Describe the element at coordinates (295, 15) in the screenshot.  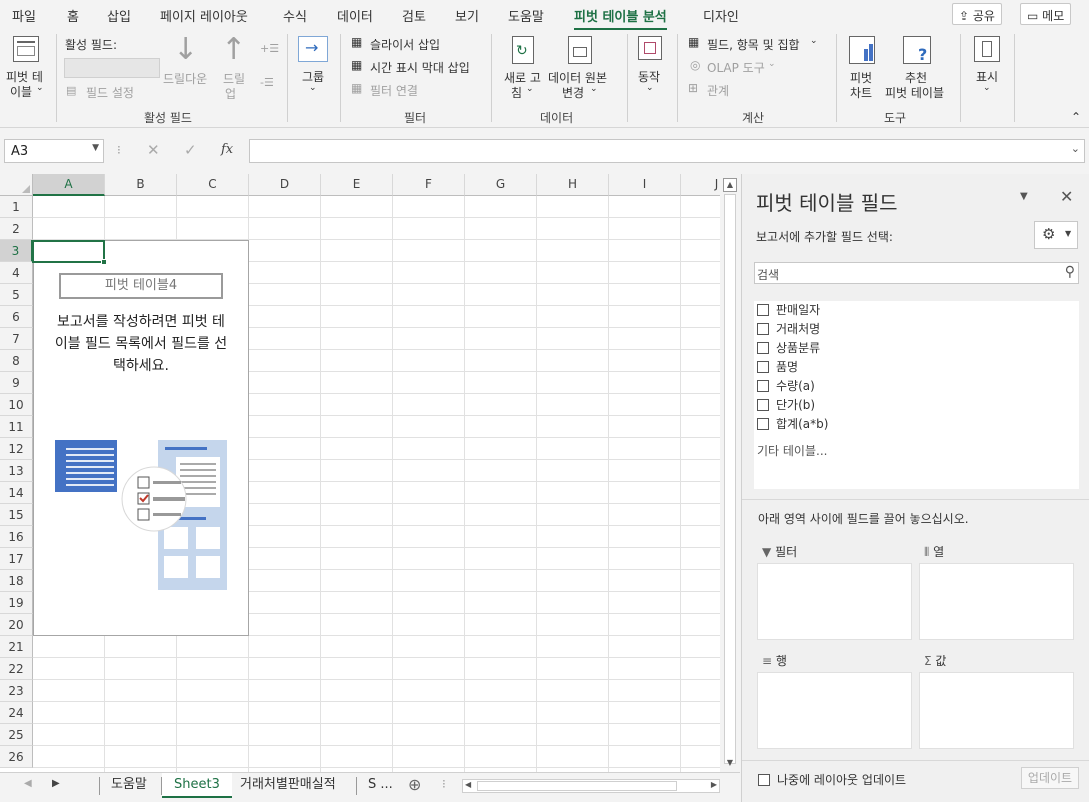
I see `tab-formulas: 수식` at that location.